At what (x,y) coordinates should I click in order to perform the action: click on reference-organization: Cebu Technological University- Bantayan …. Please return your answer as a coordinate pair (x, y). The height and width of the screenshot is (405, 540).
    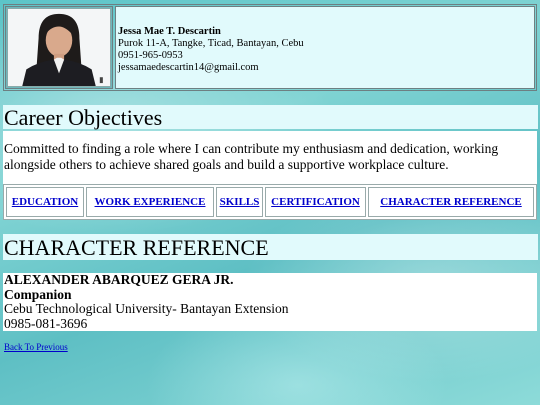
    Looking at the image, I should click on (146, 308).